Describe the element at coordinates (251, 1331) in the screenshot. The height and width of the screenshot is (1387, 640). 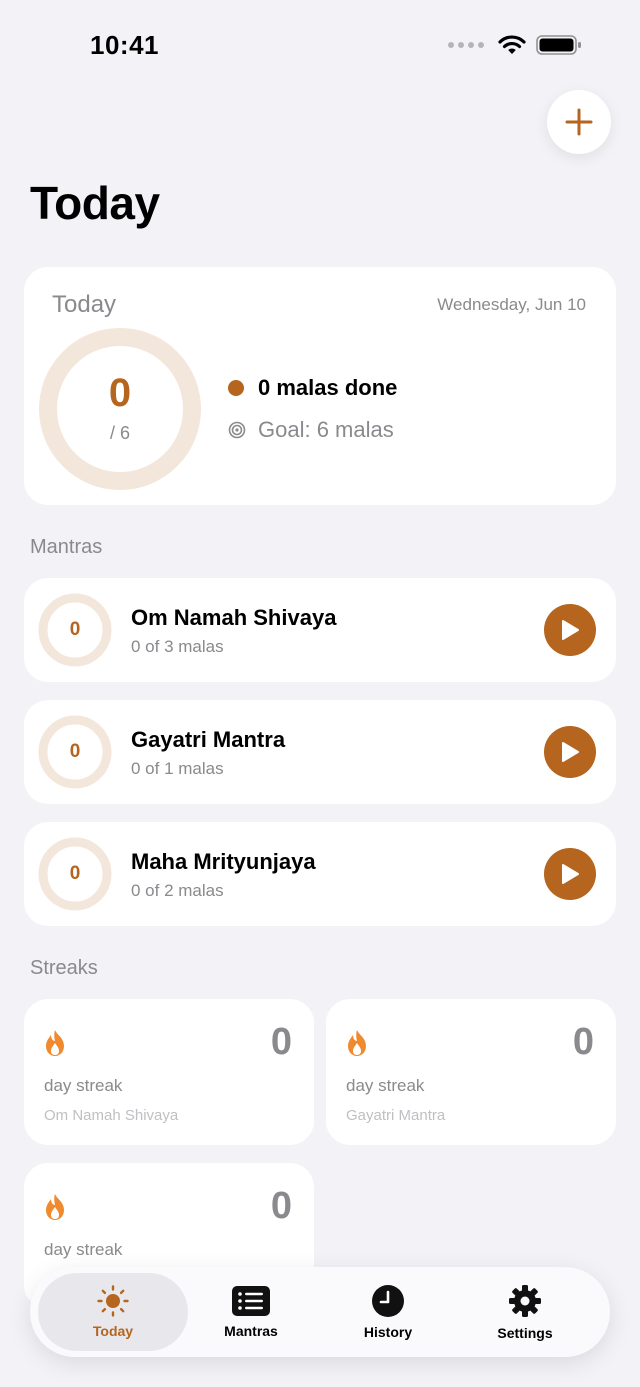
I see `tab-label: Mantras` at that location.